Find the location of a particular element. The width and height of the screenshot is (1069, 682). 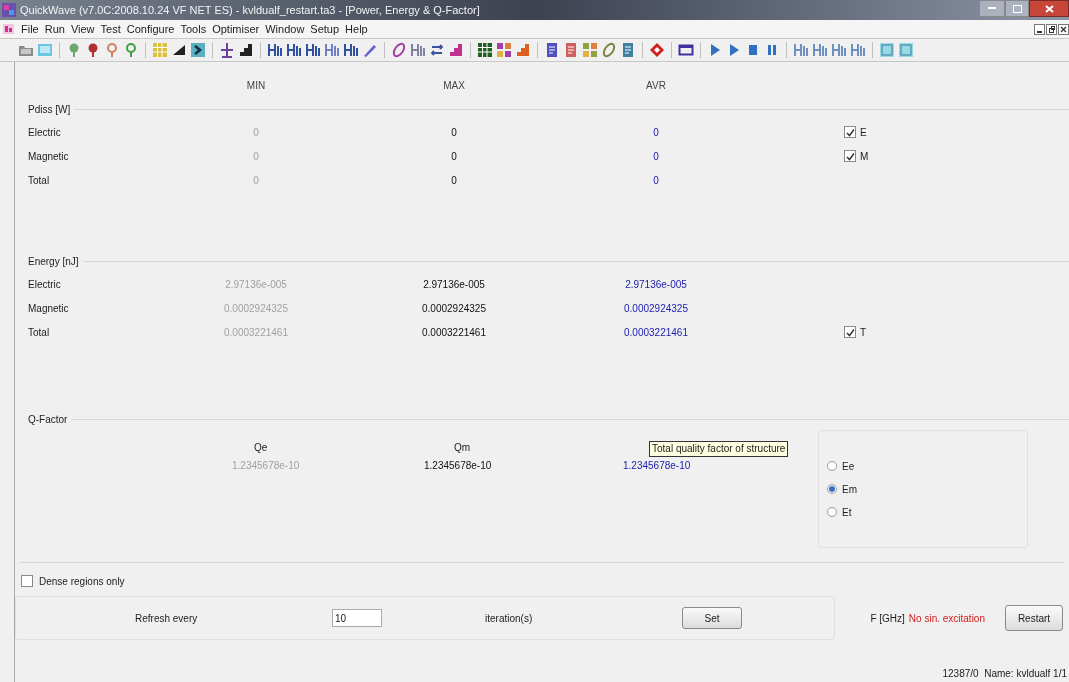

radio-label: Ee is located at coordinates (848, 466).